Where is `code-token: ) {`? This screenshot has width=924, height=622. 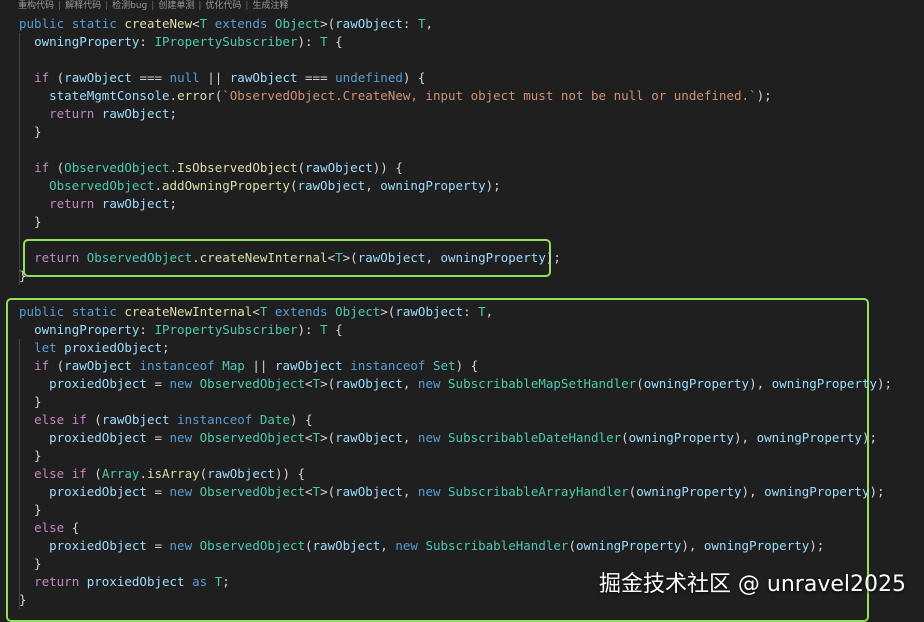 code-token: ) { is located at coordinates (301, 419).